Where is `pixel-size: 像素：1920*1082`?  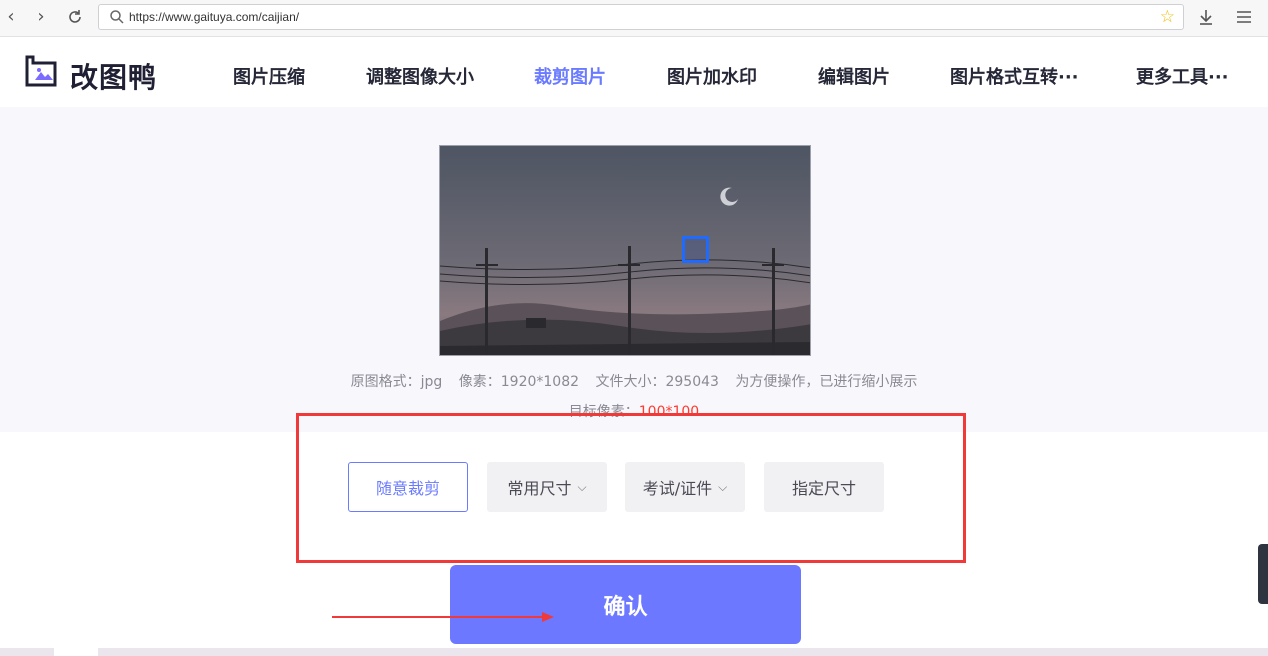
pixel-size: 像素：1920*1082 is located at coordinates (519, 382).